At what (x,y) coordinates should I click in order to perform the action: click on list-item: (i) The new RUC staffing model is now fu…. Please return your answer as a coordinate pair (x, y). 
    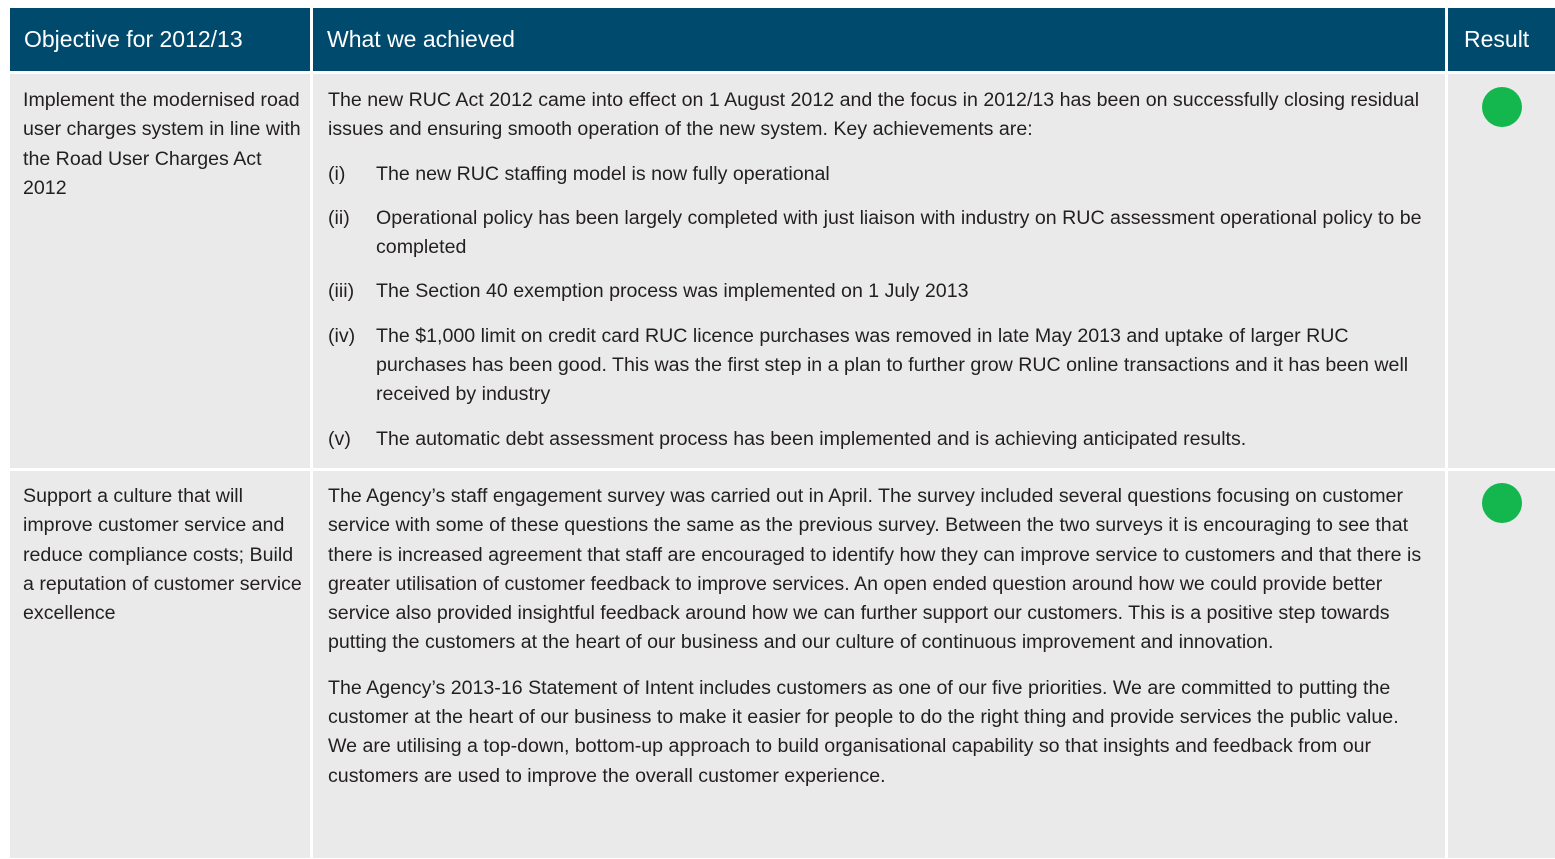
    Looking at the image, I should click on (879, 174).